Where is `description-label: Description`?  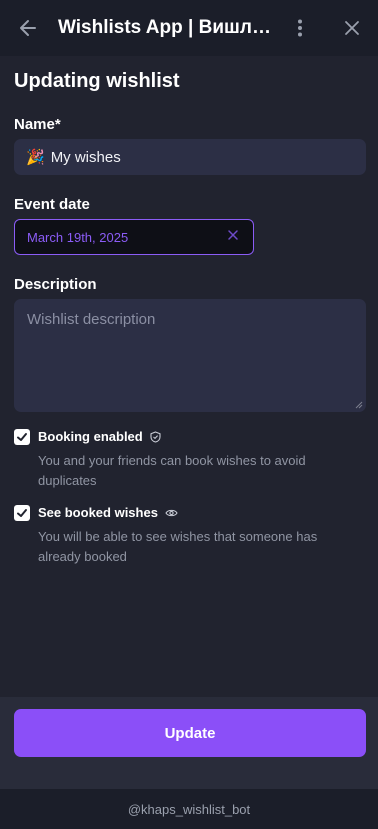
description-label: Description is located at coordinates (55, 284).